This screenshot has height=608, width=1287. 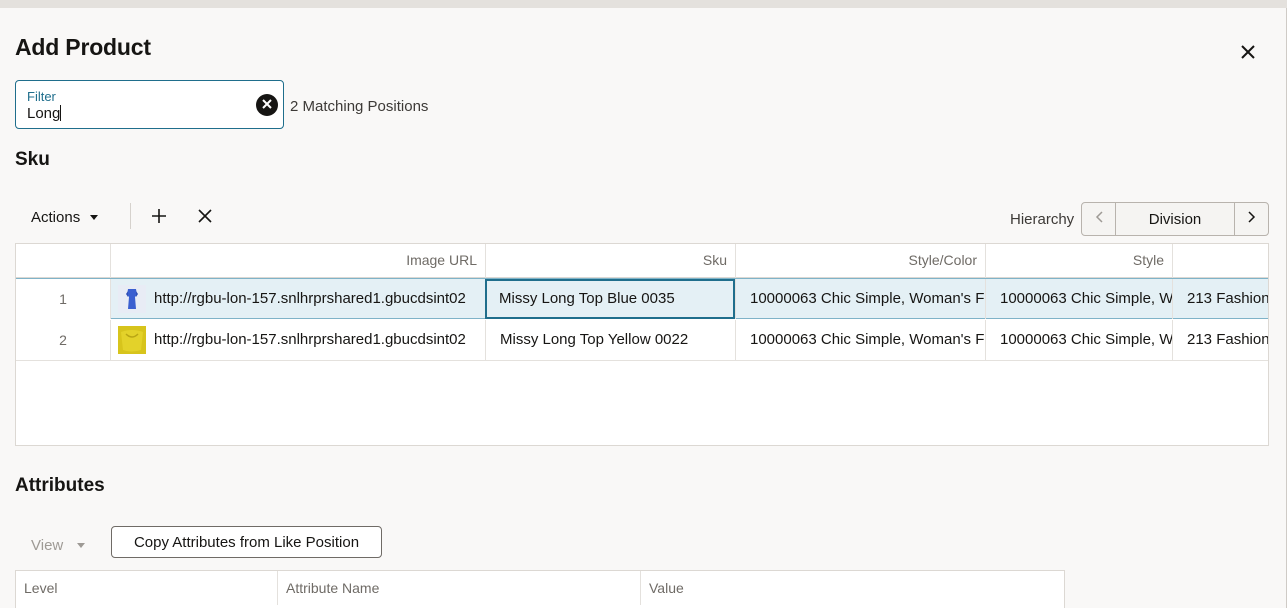 What do you see at coordinates (1220, 261) in the screenshot?
I see `column-header-extra` at bounding box center [1220, 261].